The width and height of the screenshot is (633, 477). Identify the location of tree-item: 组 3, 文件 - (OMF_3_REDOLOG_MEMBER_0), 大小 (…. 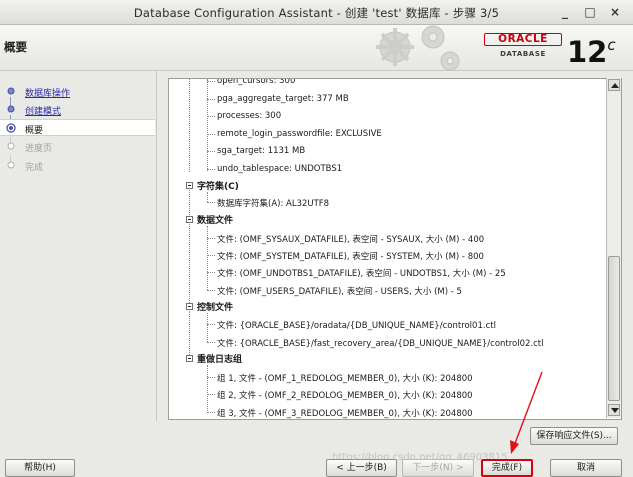
(345, 413).